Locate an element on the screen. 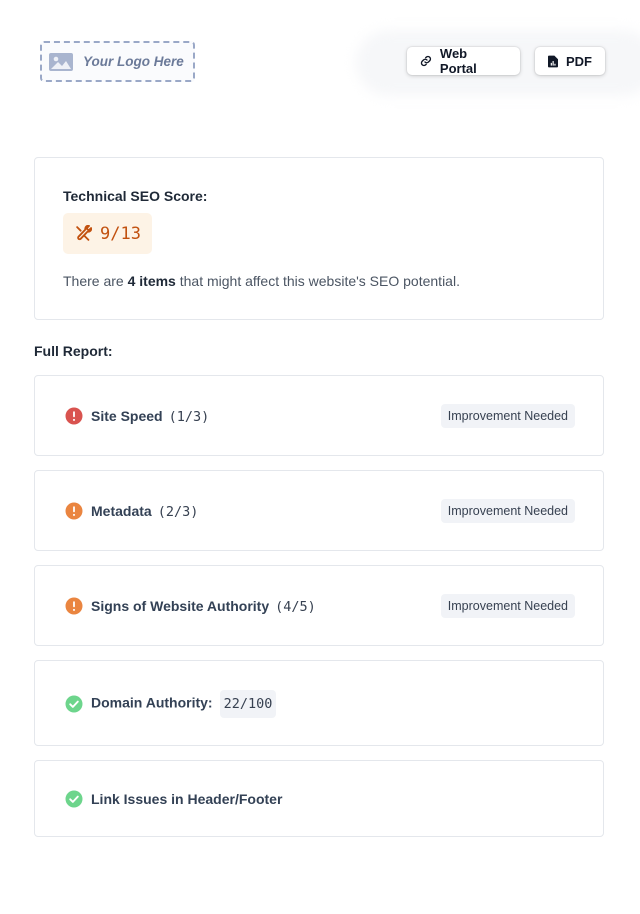  item-name: Metadata is located at coordinates (121, 511).